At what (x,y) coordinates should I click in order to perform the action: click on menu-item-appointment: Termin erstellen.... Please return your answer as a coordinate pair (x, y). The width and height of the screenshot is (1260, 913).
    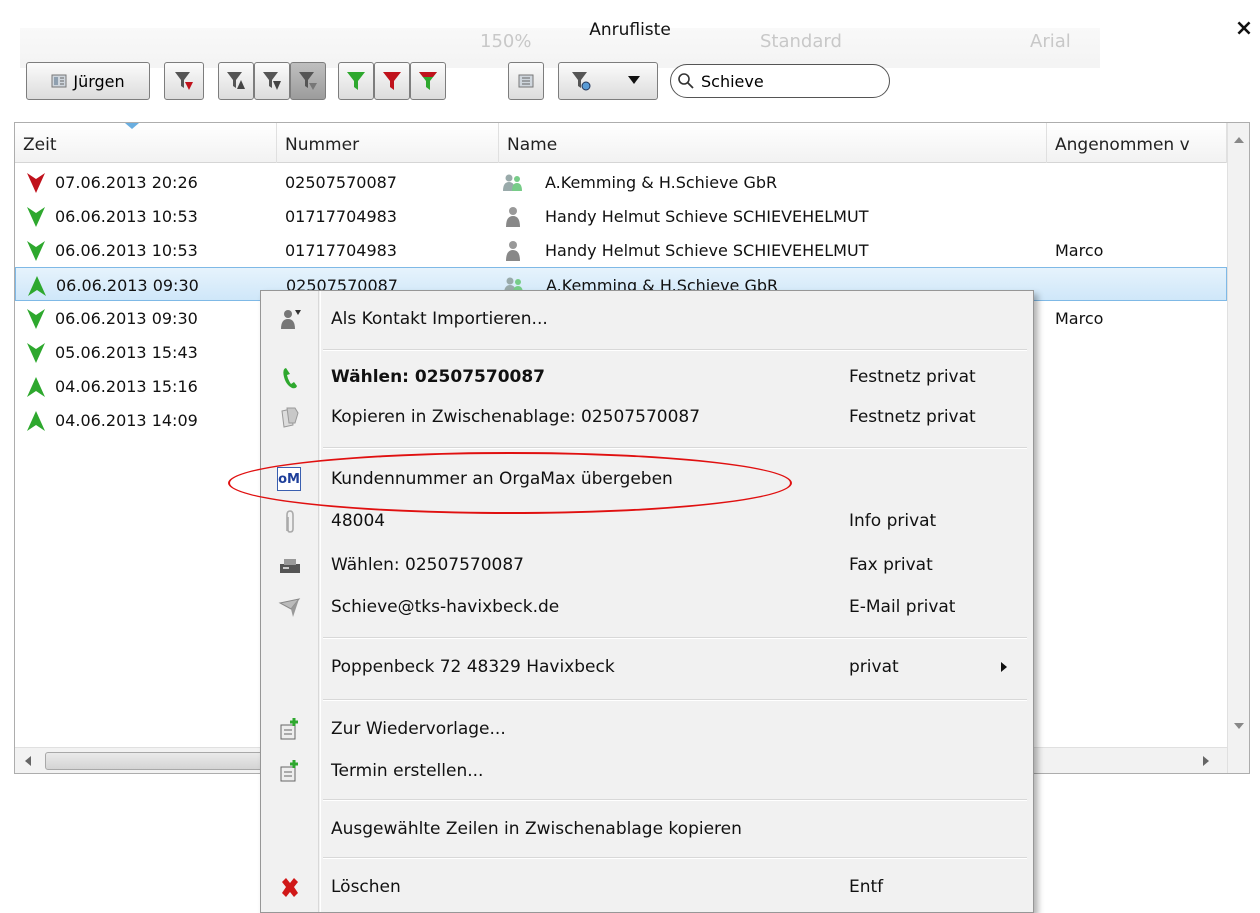
    Looking at the image, I should click on (647, 771).